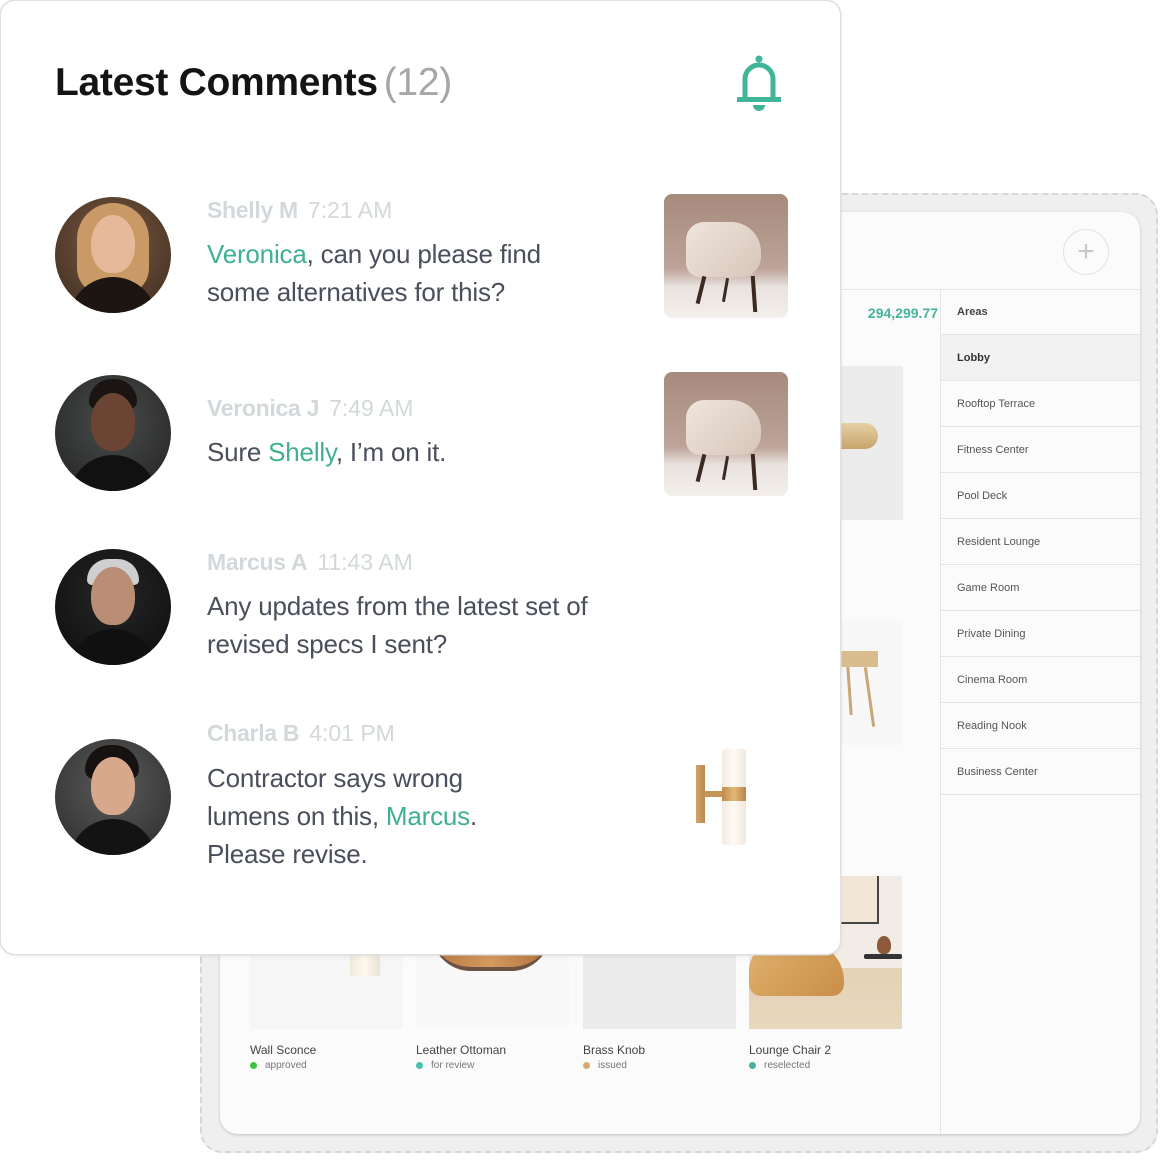  What do you see at coordinates (790, 1050) in the screenshot?
I see `product-name: Lounge Chair 2` at bounding box center [790, 1050].